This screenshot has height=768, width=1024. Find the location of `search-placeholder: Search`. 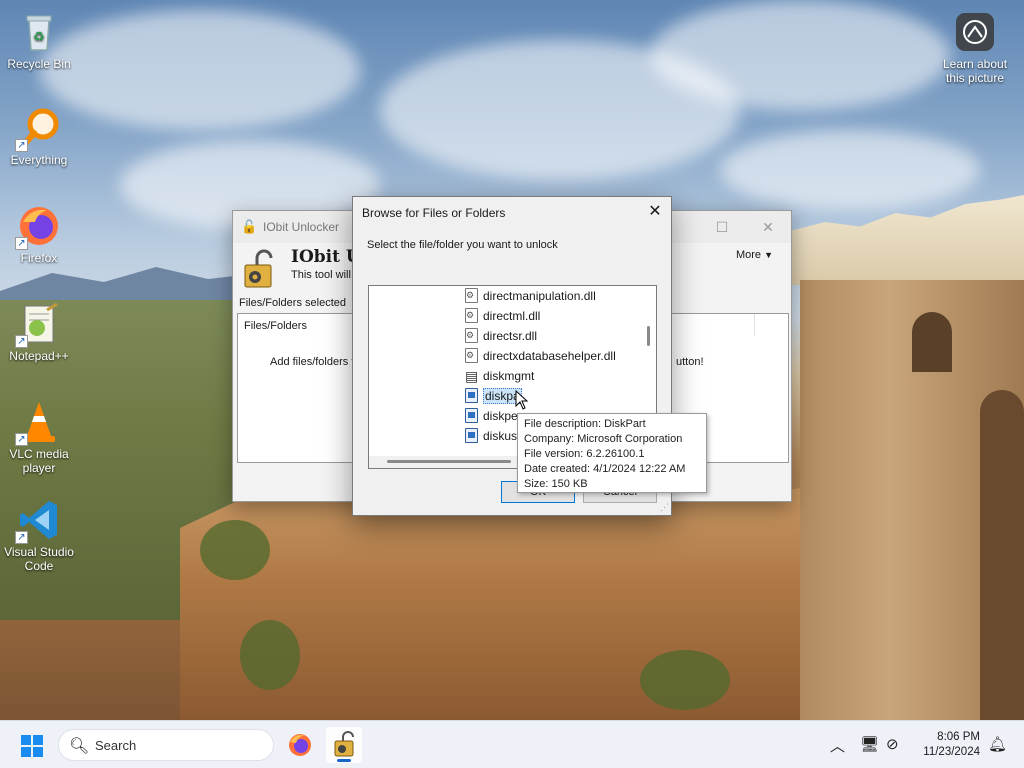

search-placeholder: Search is located at coordinates (116, 745).